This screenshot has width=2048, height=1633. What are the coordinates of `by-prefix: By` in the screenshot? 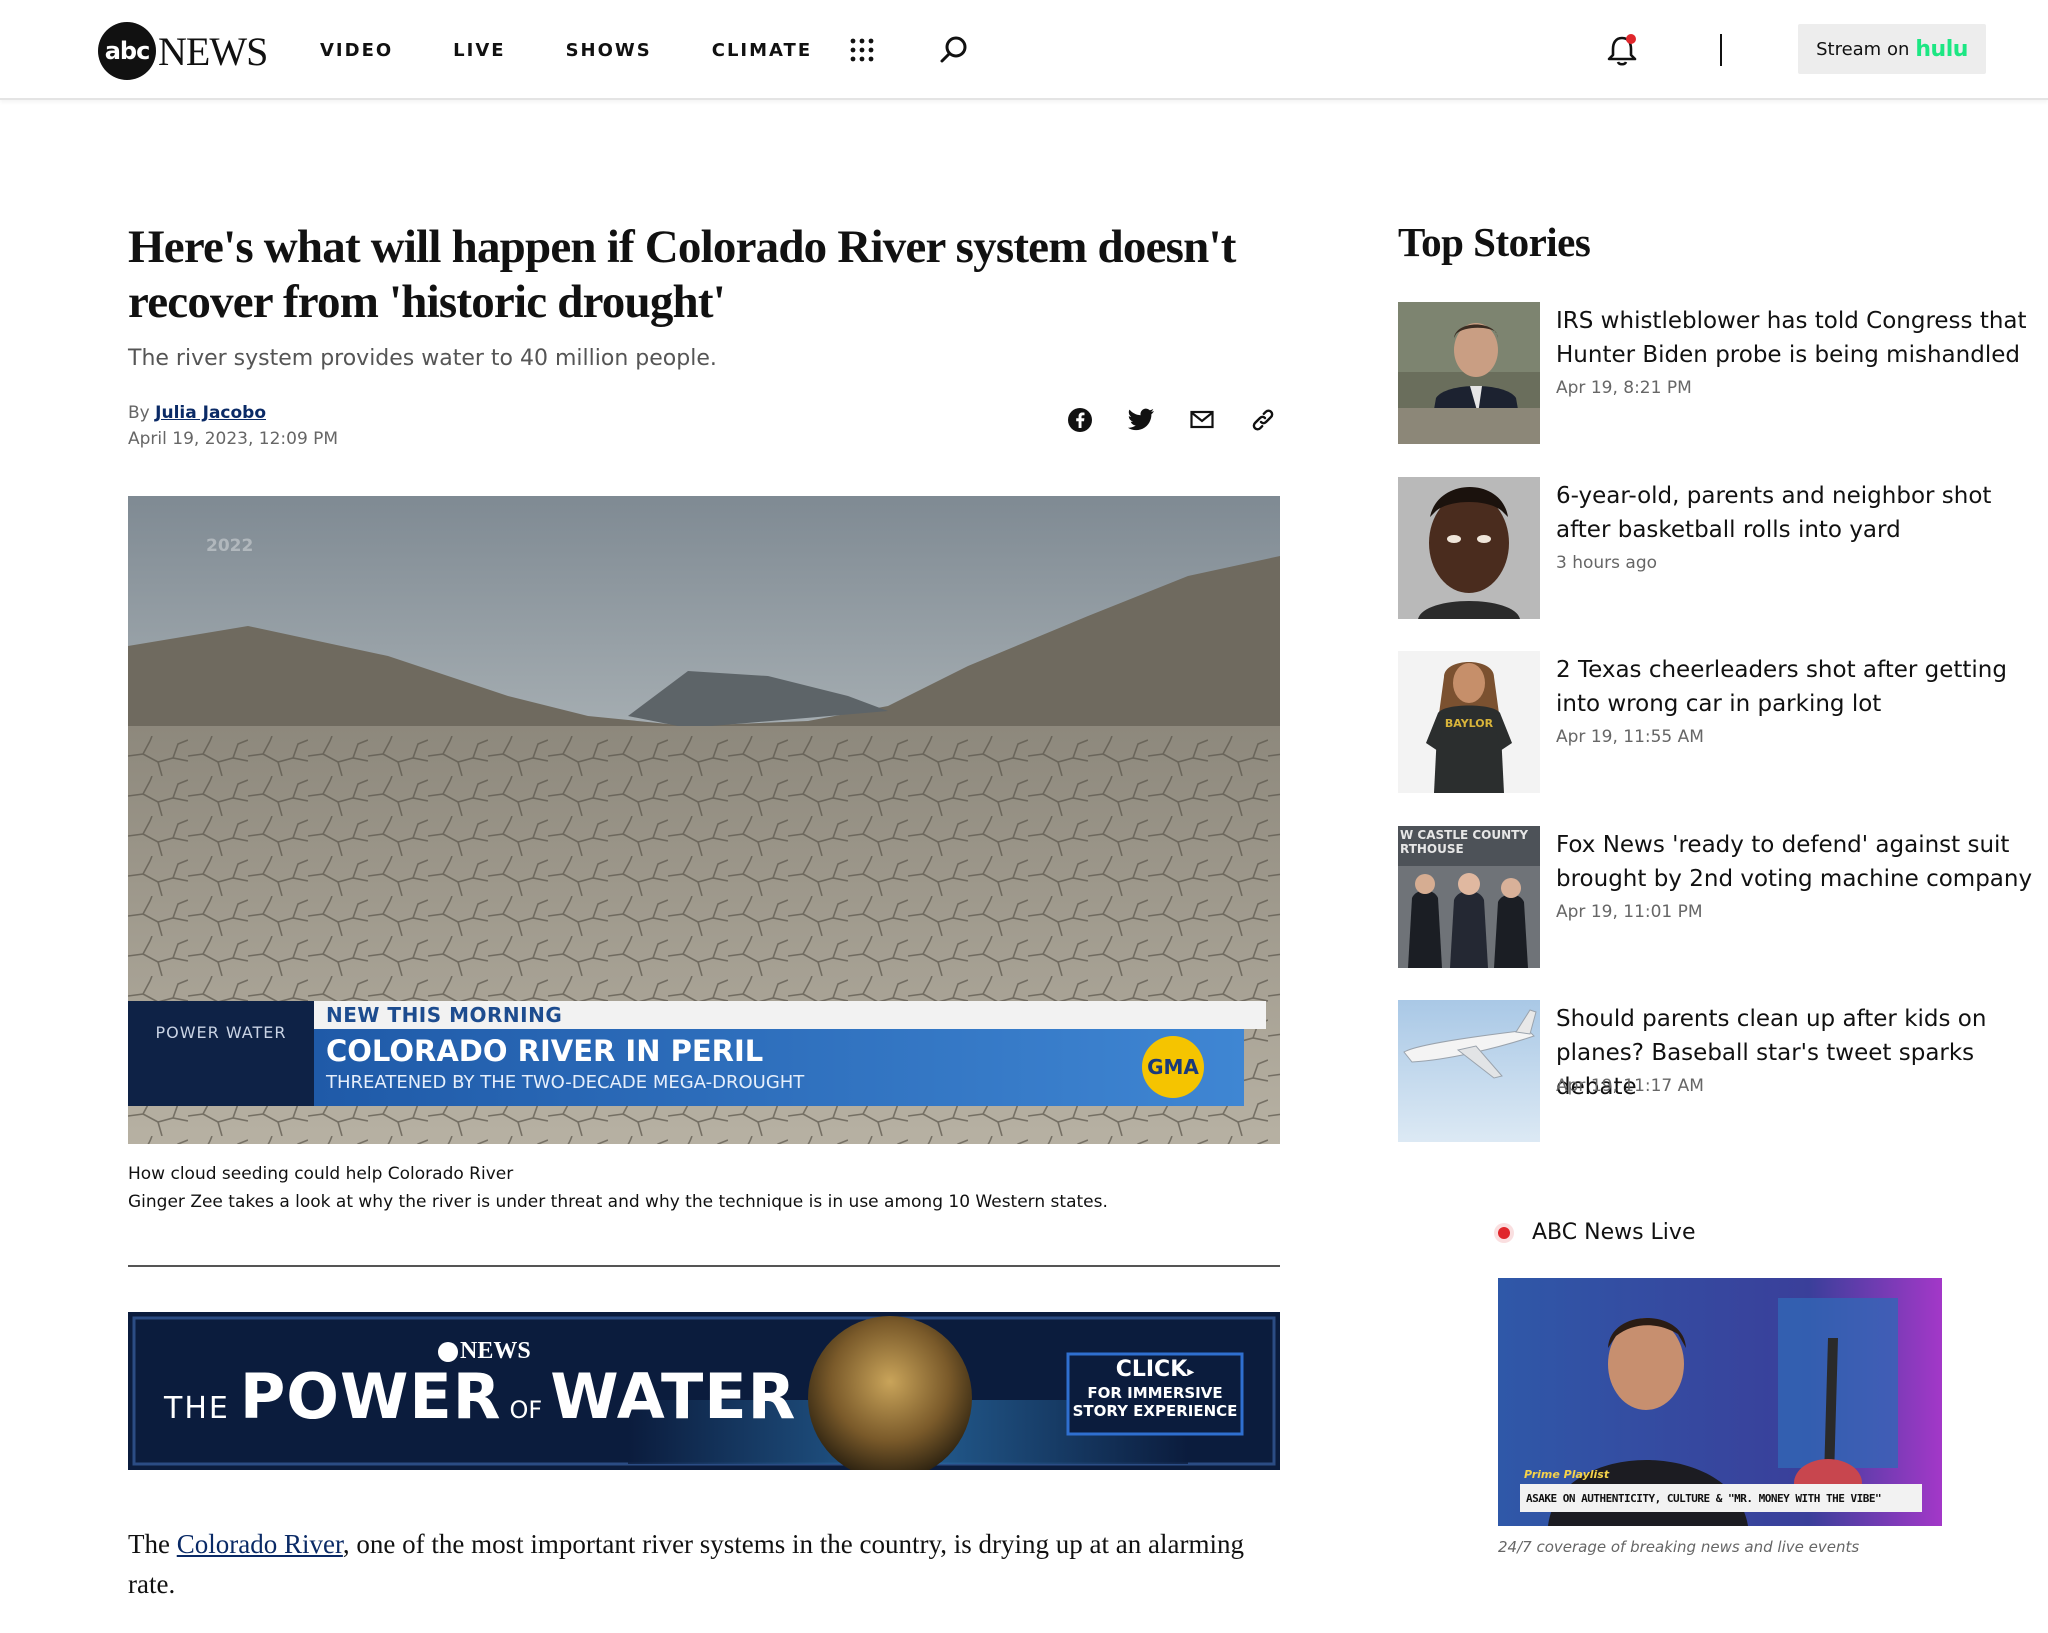 It's located at (139, 413).